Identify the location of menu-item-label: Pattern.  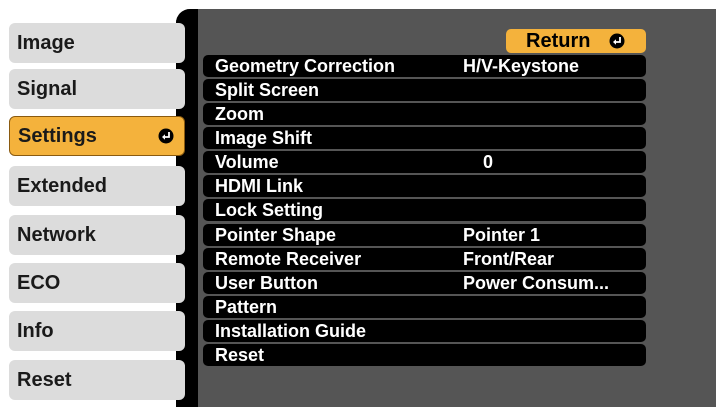
(246, 307).